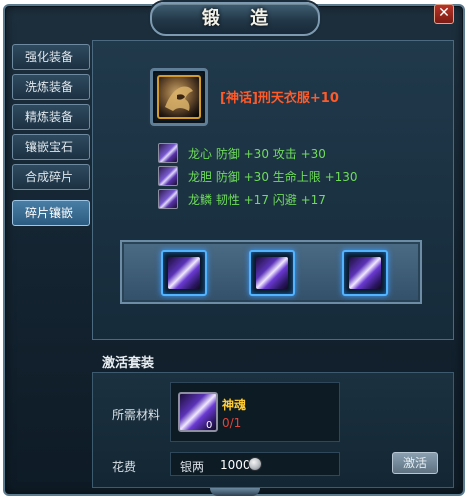 The width and height of the screenshot is (469, 500). What do you see at coordinates (257, 154) in the screenshot?
I see `stat-text: 龙心 防御 +30 攻击 +30` at bounding box center [257, 154].